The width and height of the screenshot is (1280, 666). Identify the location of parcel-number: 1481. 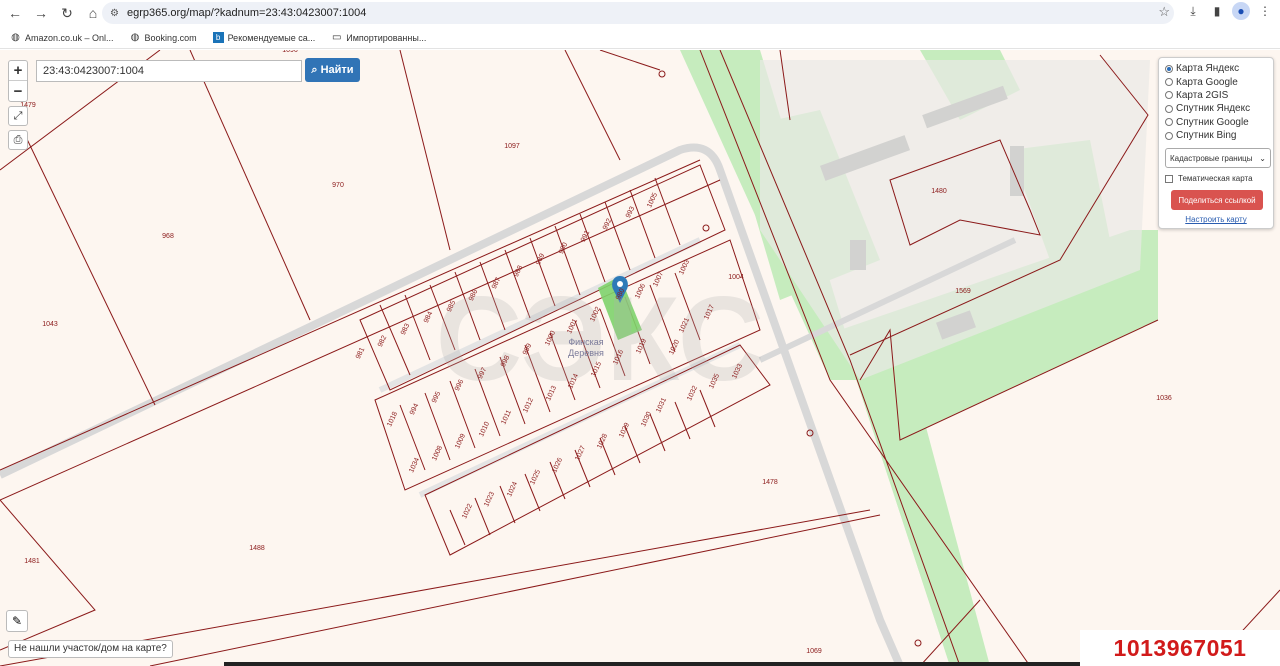
(32, 561).